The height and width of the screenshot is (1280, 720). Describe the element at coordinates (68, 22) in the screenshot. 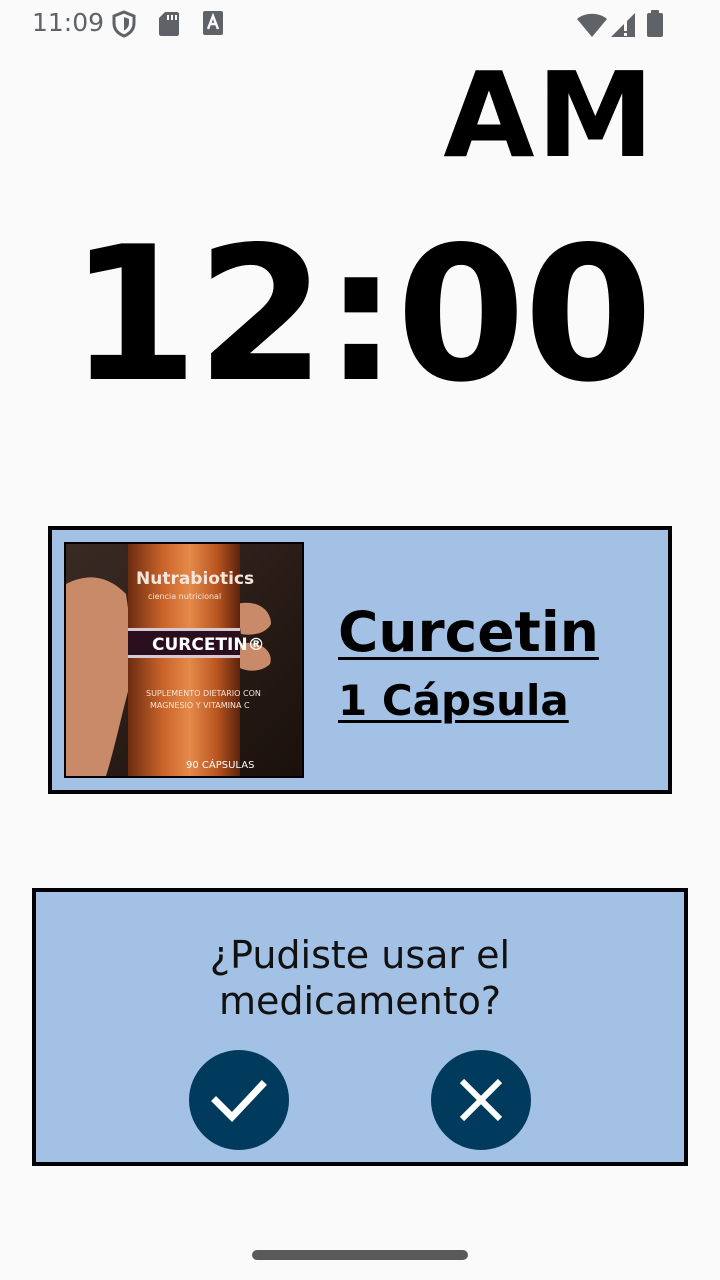

I see `status-time: 11:09` at that location.